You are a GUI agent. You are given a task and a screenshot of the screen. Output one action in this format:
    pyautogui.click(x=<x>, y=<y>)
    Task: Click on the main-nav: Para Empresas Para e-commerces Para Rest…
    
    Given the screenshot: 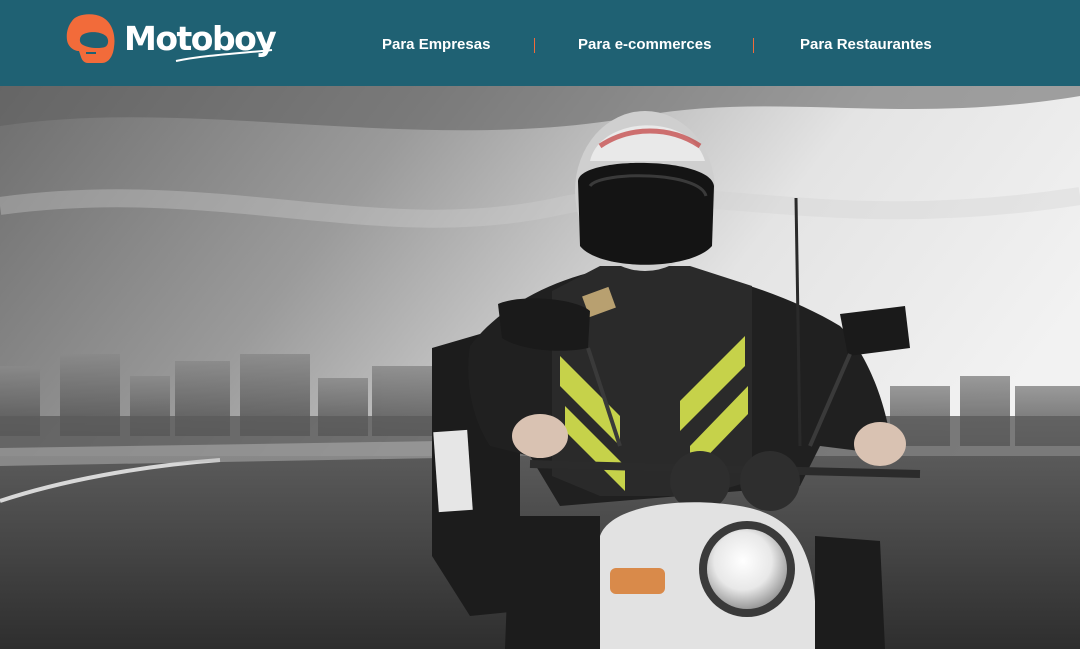 What is the action you would take?
    pyautogui.click(x=540, y=43)
    